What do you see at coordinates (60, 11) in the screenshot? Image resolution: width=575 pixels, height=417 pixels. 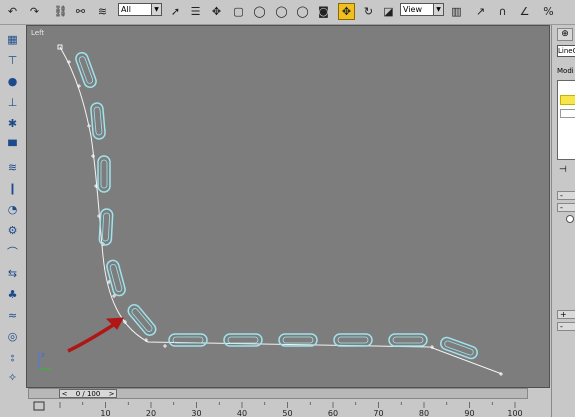 I see `select-link-icon: ⛓` at bounding box center [60, 11].